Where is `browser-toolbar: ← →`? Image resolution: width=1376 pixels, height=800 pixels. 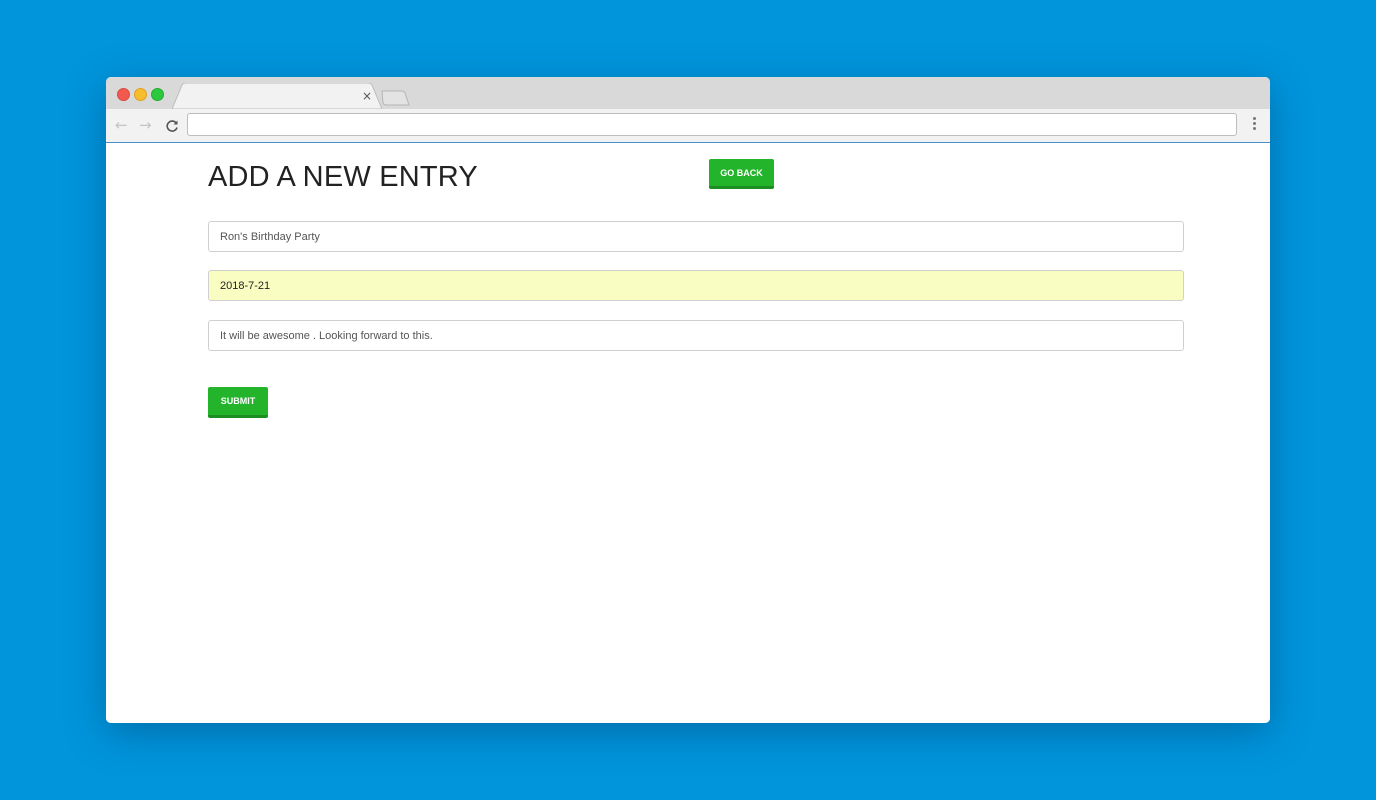
browser-toolbar: ← → is located at coordinates (688, 126).